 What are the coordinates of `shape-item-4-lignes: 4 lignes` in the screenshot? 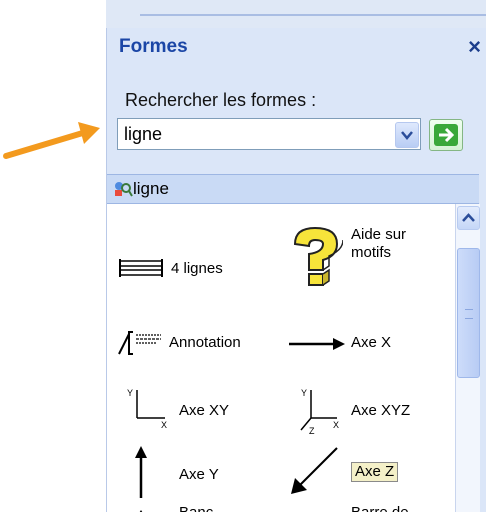 It's located at (182, 268).